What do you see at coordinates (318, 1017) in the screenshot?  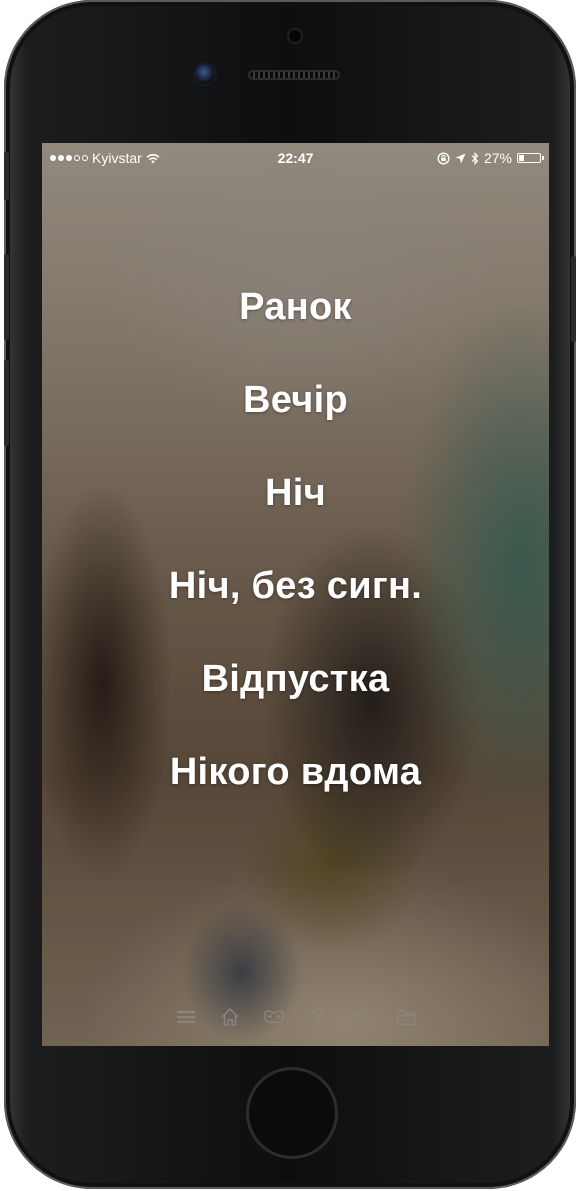 I see `key-icon` at bounding box center [318, 1017].